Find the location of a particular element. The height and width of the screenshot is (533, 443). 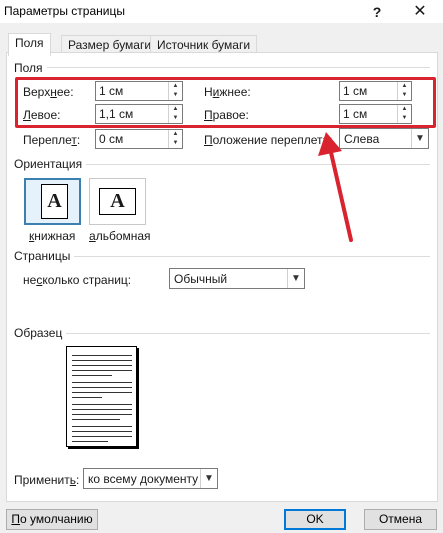

page-preview is located at coordinates (101, 396).